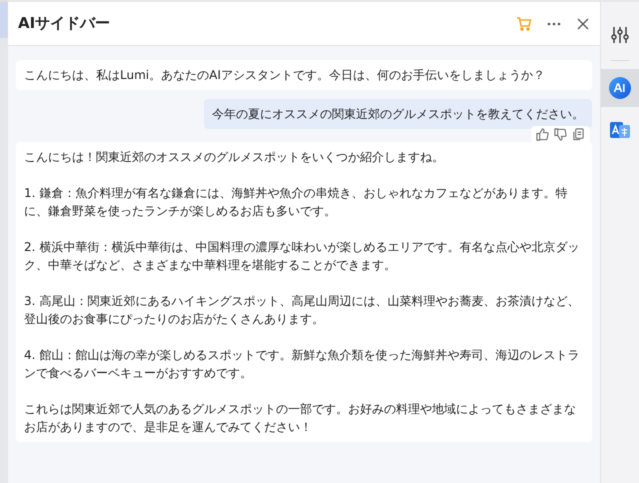 This screenshot has height=483, width=639. I want to click on ai-logo-icon, so click(620, 88).